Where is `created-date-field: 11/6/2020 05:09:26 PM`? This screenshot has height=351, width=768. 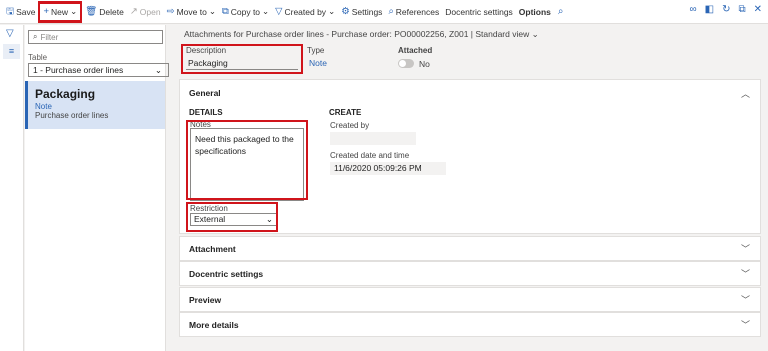
created-date-field: 11/6/2020 05:09:26 PM is located at coordinates (388, 168).